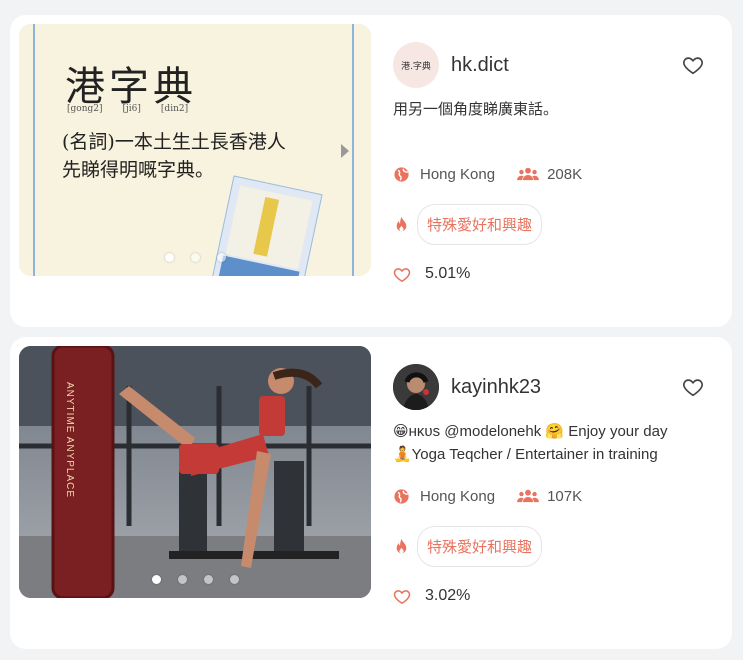 The height and width of the screenshot is (660, 743). I want to click on profile-bio: 用另一個角度睇廣東話。, so click(552, 109).